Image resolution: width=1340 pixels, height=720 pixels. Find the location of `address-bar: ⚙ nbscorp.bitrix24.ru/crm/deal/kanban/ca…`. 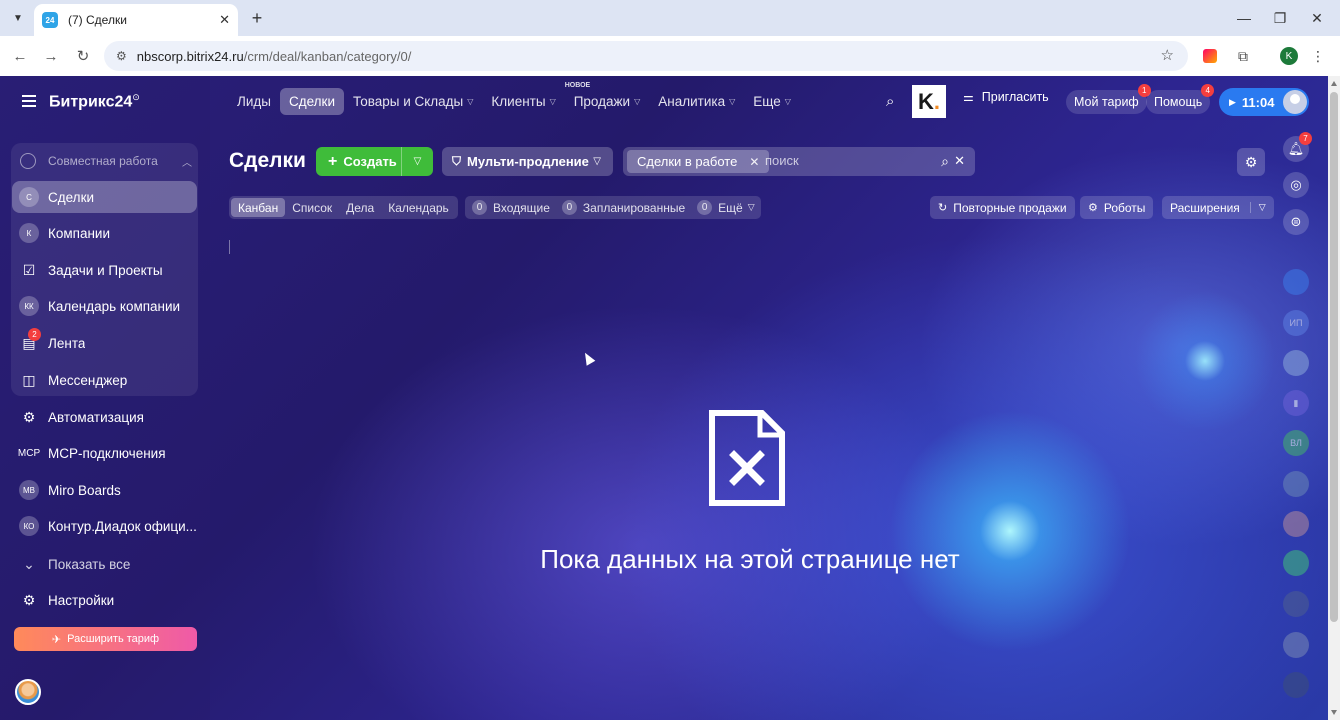

address-bar: ⚙ nbscorp.bitrix24.ru/crm/deal/kanban/ca… is located at coordinates (646, 56).